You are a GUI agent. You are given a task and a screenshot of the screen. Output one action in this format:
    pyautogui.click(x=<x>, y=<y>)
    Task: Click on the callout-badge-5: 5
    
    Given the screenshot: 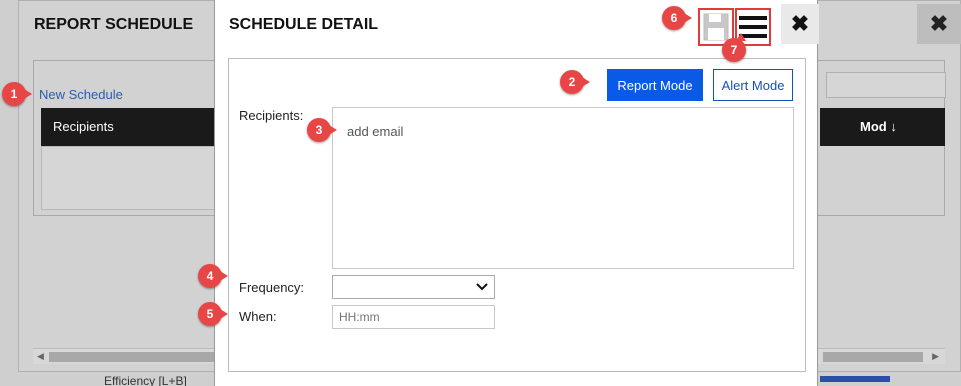 What is the action you would take?
    pyautogui.click(x=213, y=314)
    